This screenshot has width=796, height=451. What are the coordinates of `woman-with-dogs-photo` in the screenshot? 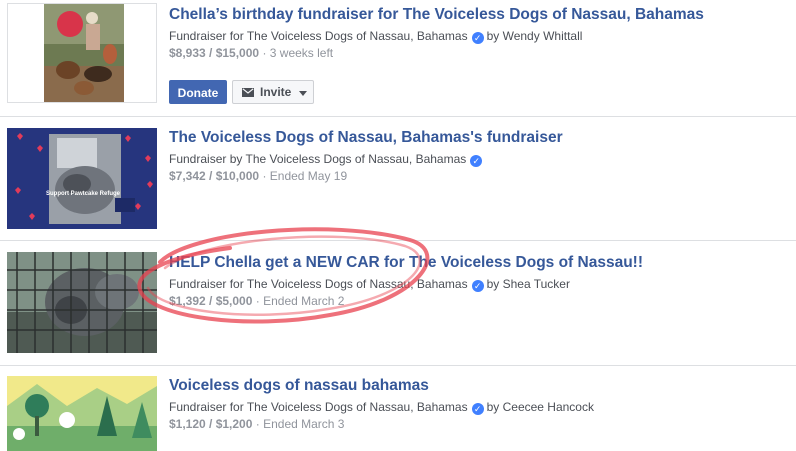 It's located at (84, 53).